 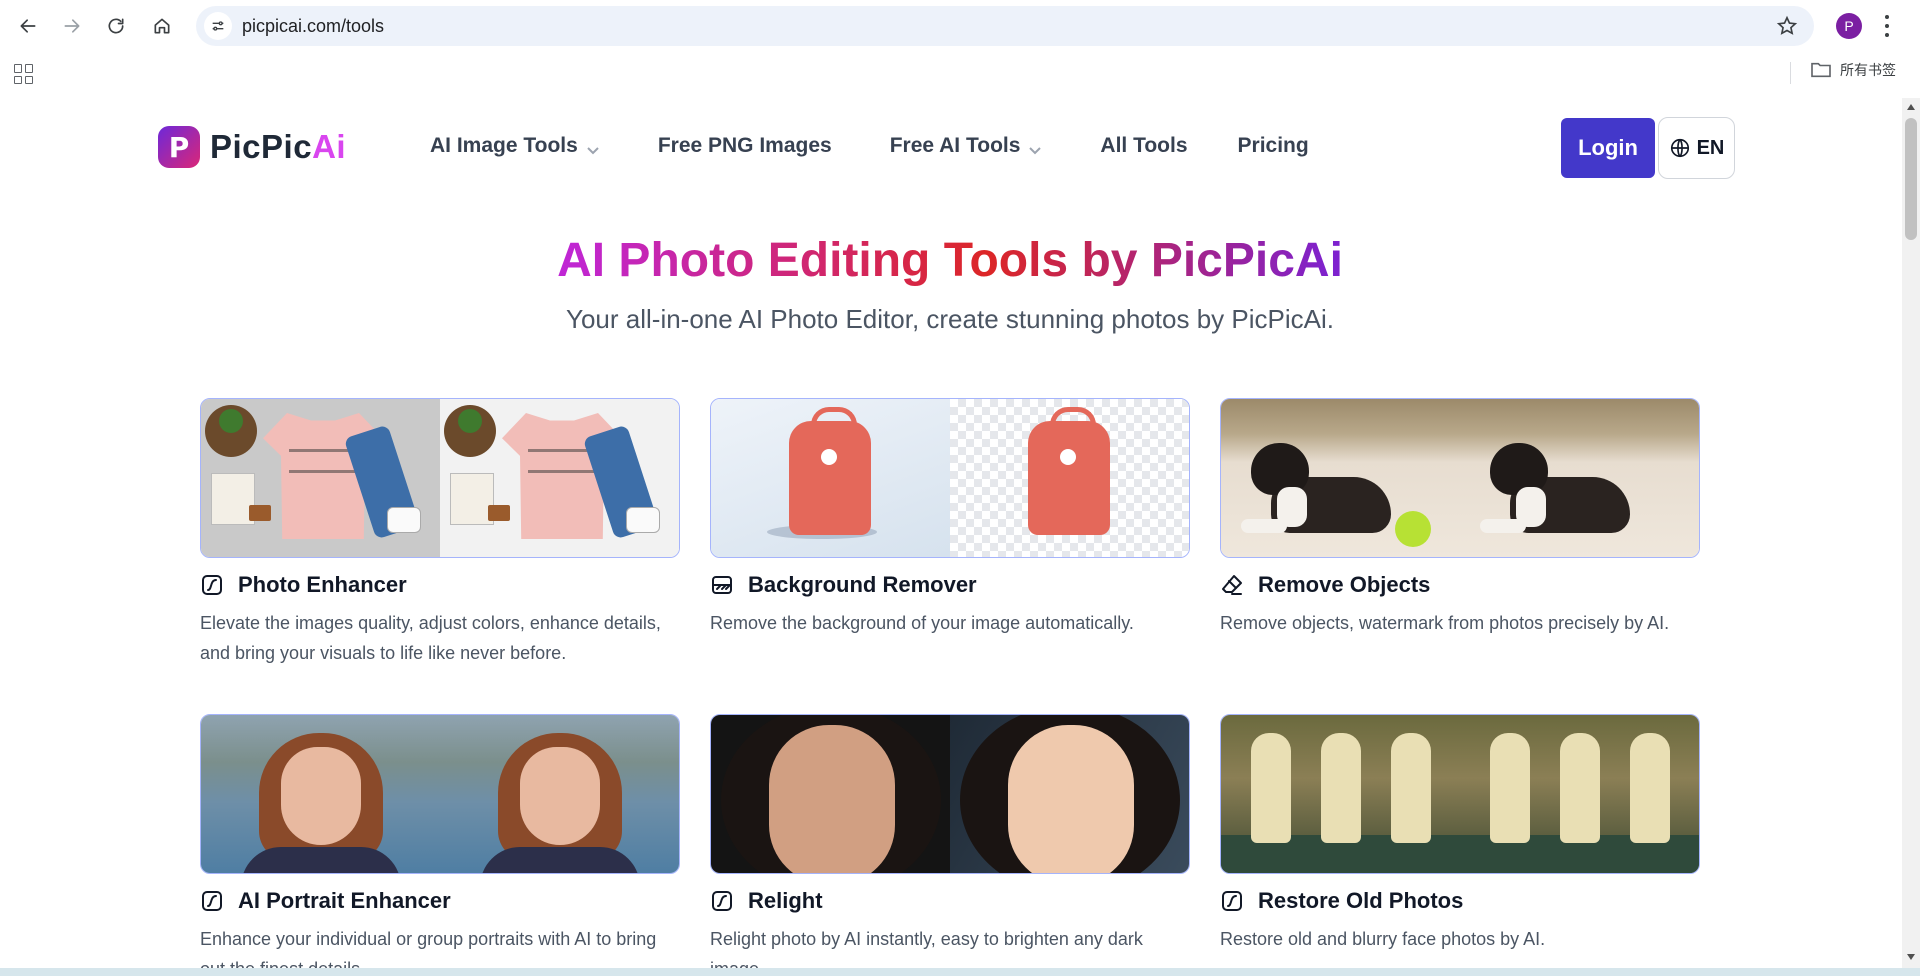 What do you see at coordinates (1280, 469) in the screenshot?
I see `dog-head` at bounding box center [1280, 469].